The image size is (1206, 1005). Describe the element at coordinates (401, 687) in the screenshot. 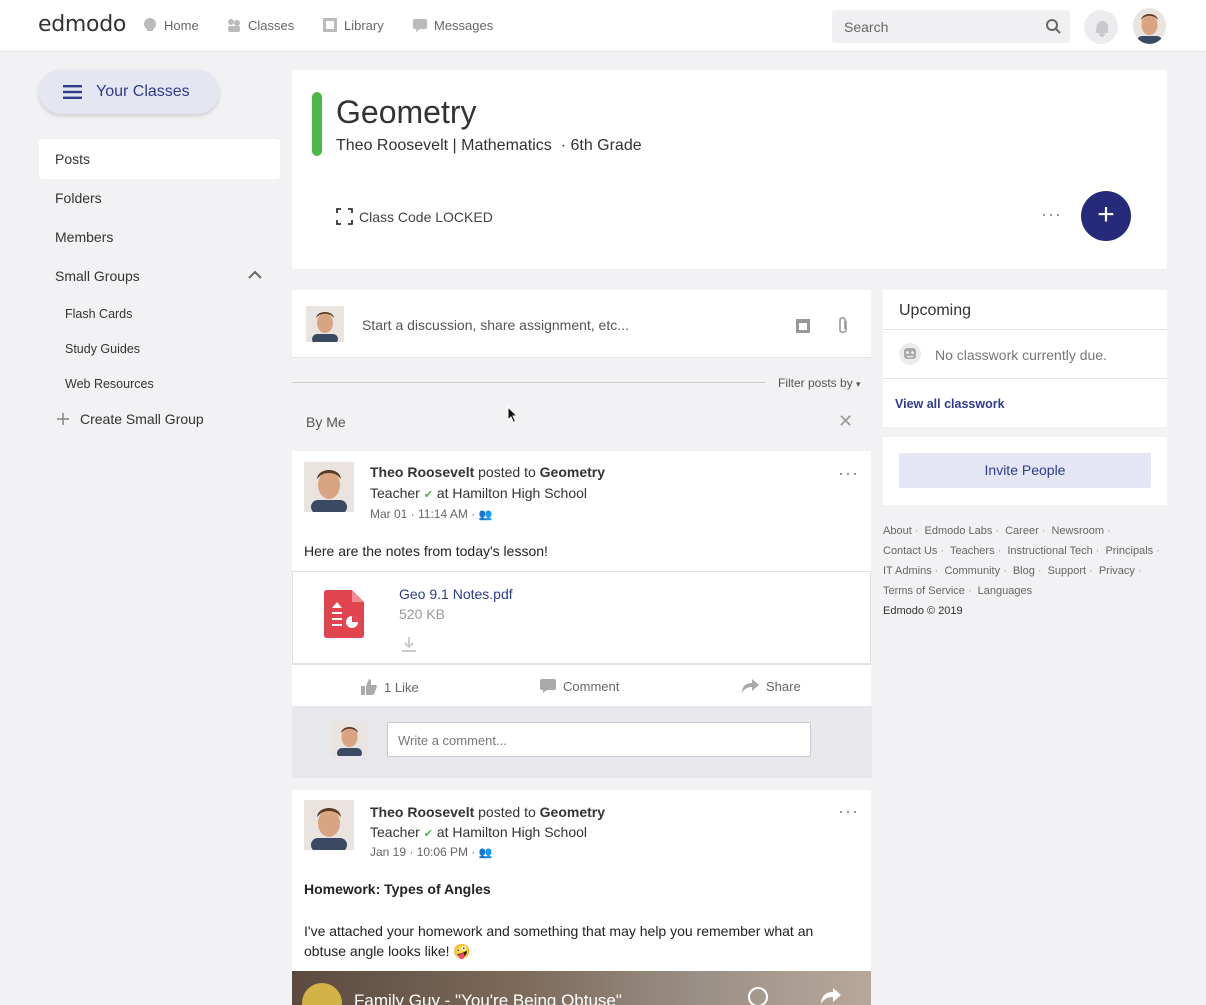

I see `like-count-label: 1 Like` at that location.